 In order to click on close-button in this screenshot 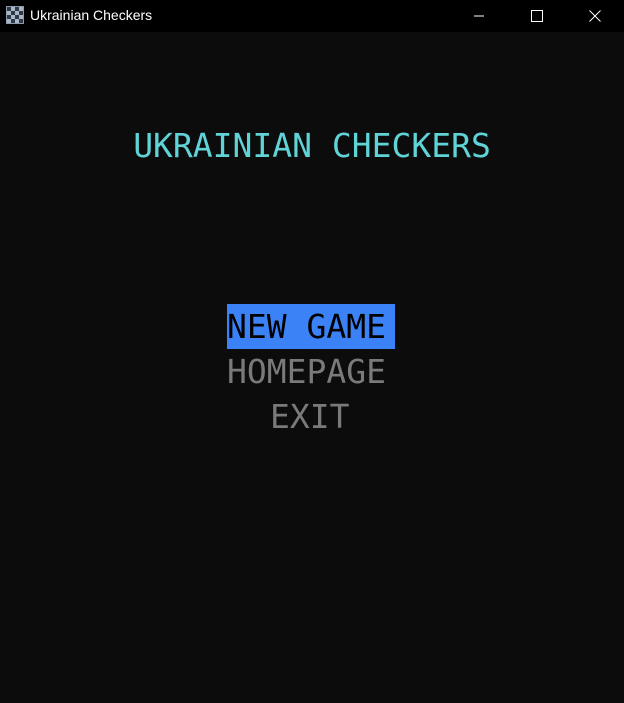, I will do `click(595, 16)`.